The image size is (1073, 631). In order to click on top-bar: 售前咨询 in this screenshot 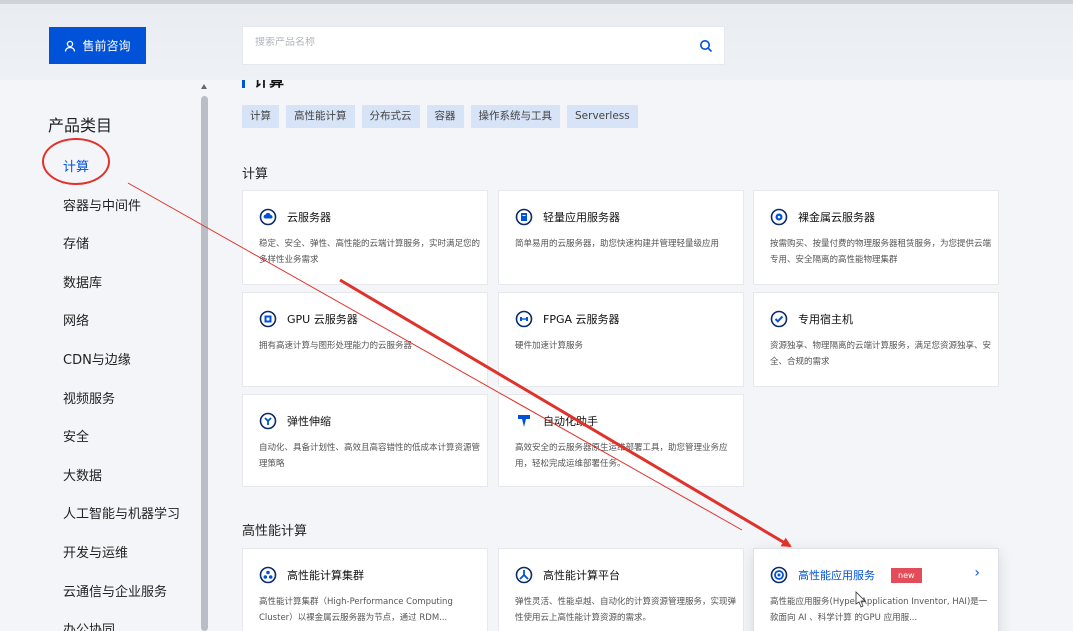, I will do `click(536, 40)`.